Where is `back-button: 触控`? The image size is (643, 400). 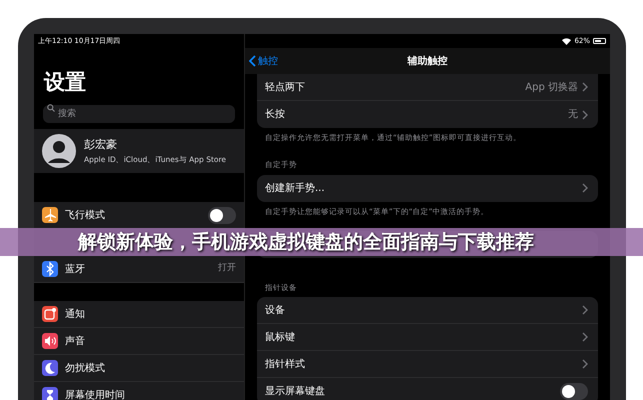 back-button: 触控 is located at coordinates (263, 61).